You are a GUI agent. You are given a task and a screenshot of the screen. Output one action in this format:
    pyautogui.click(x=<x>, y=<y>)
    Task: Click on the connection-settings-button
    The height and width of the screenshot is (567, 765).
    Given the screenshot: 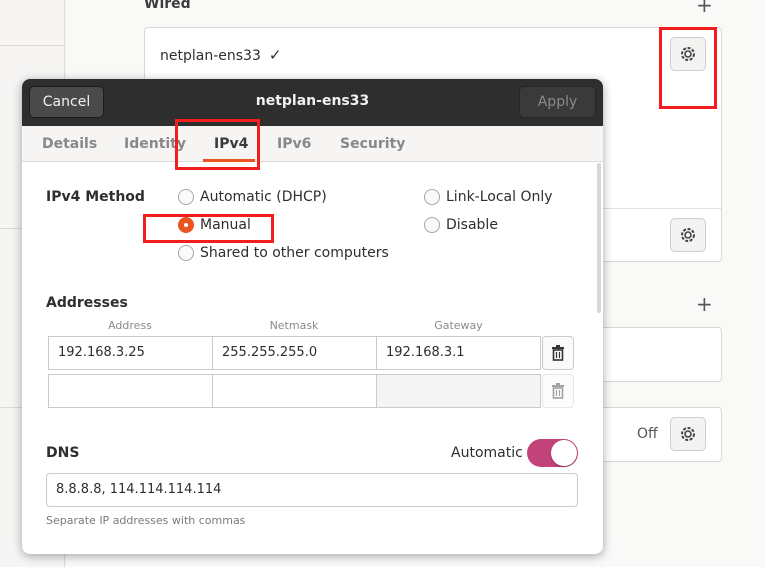 What is the action you would take?
    pyautogui.click(x=688, y=54)
    